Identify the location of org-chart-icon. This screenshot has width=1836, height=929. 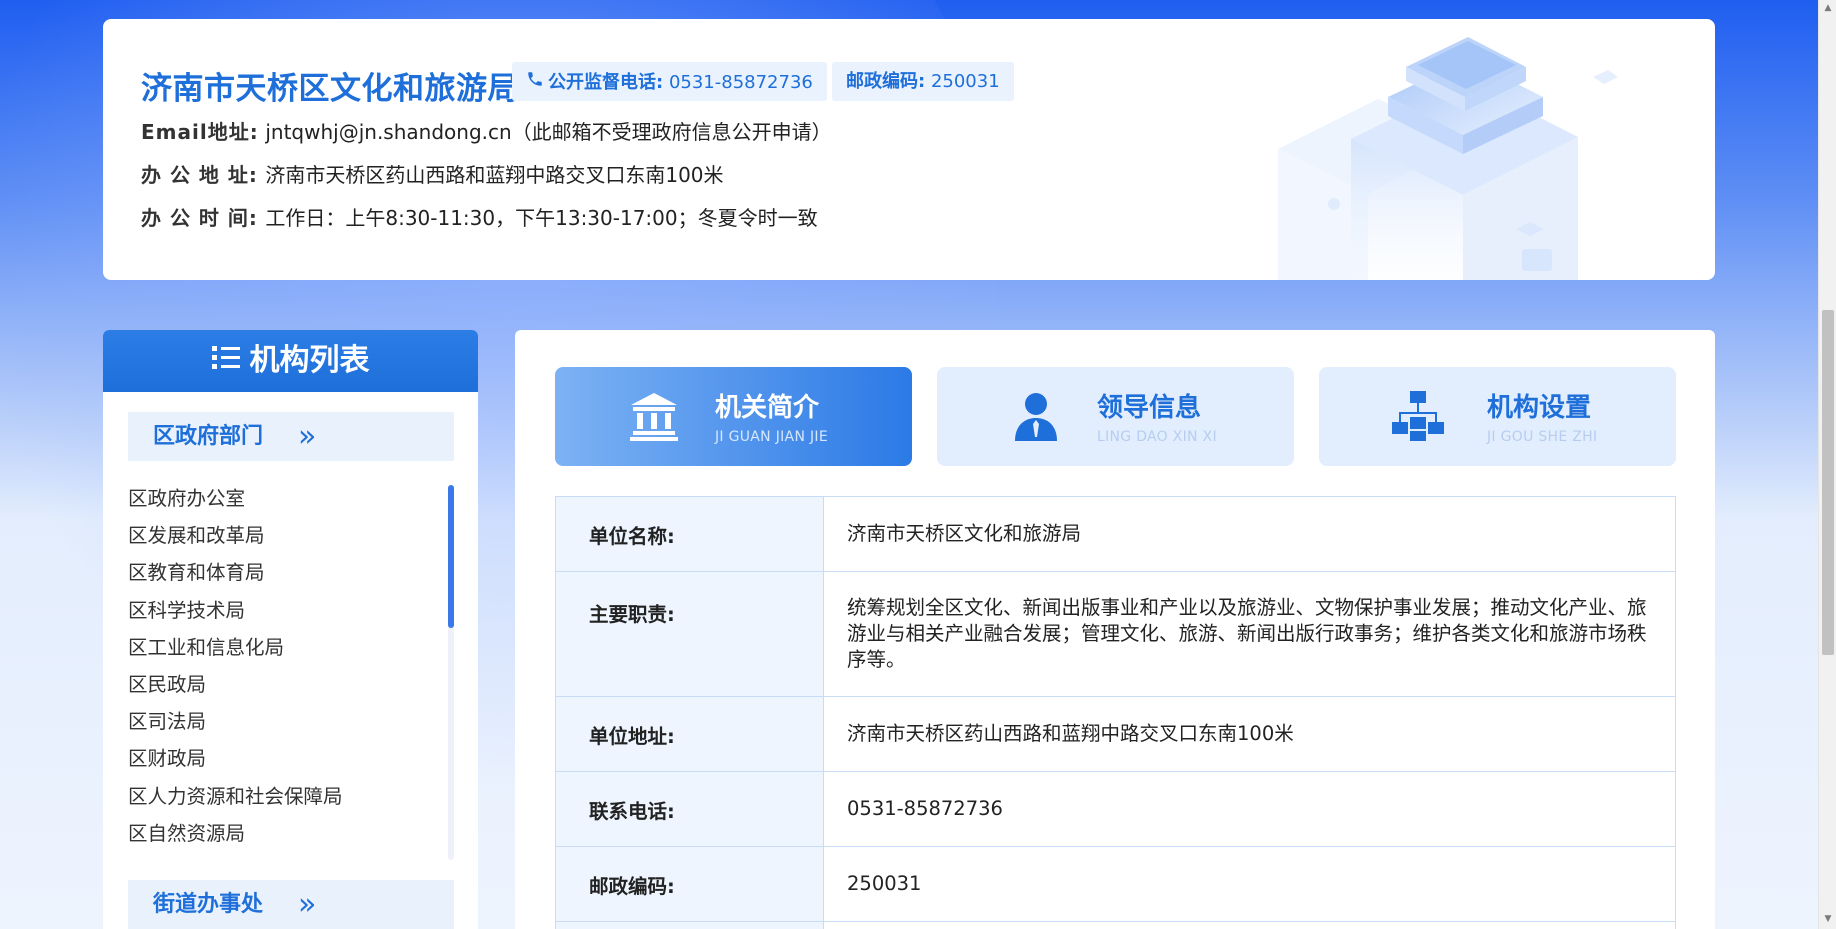
(1418, 416).